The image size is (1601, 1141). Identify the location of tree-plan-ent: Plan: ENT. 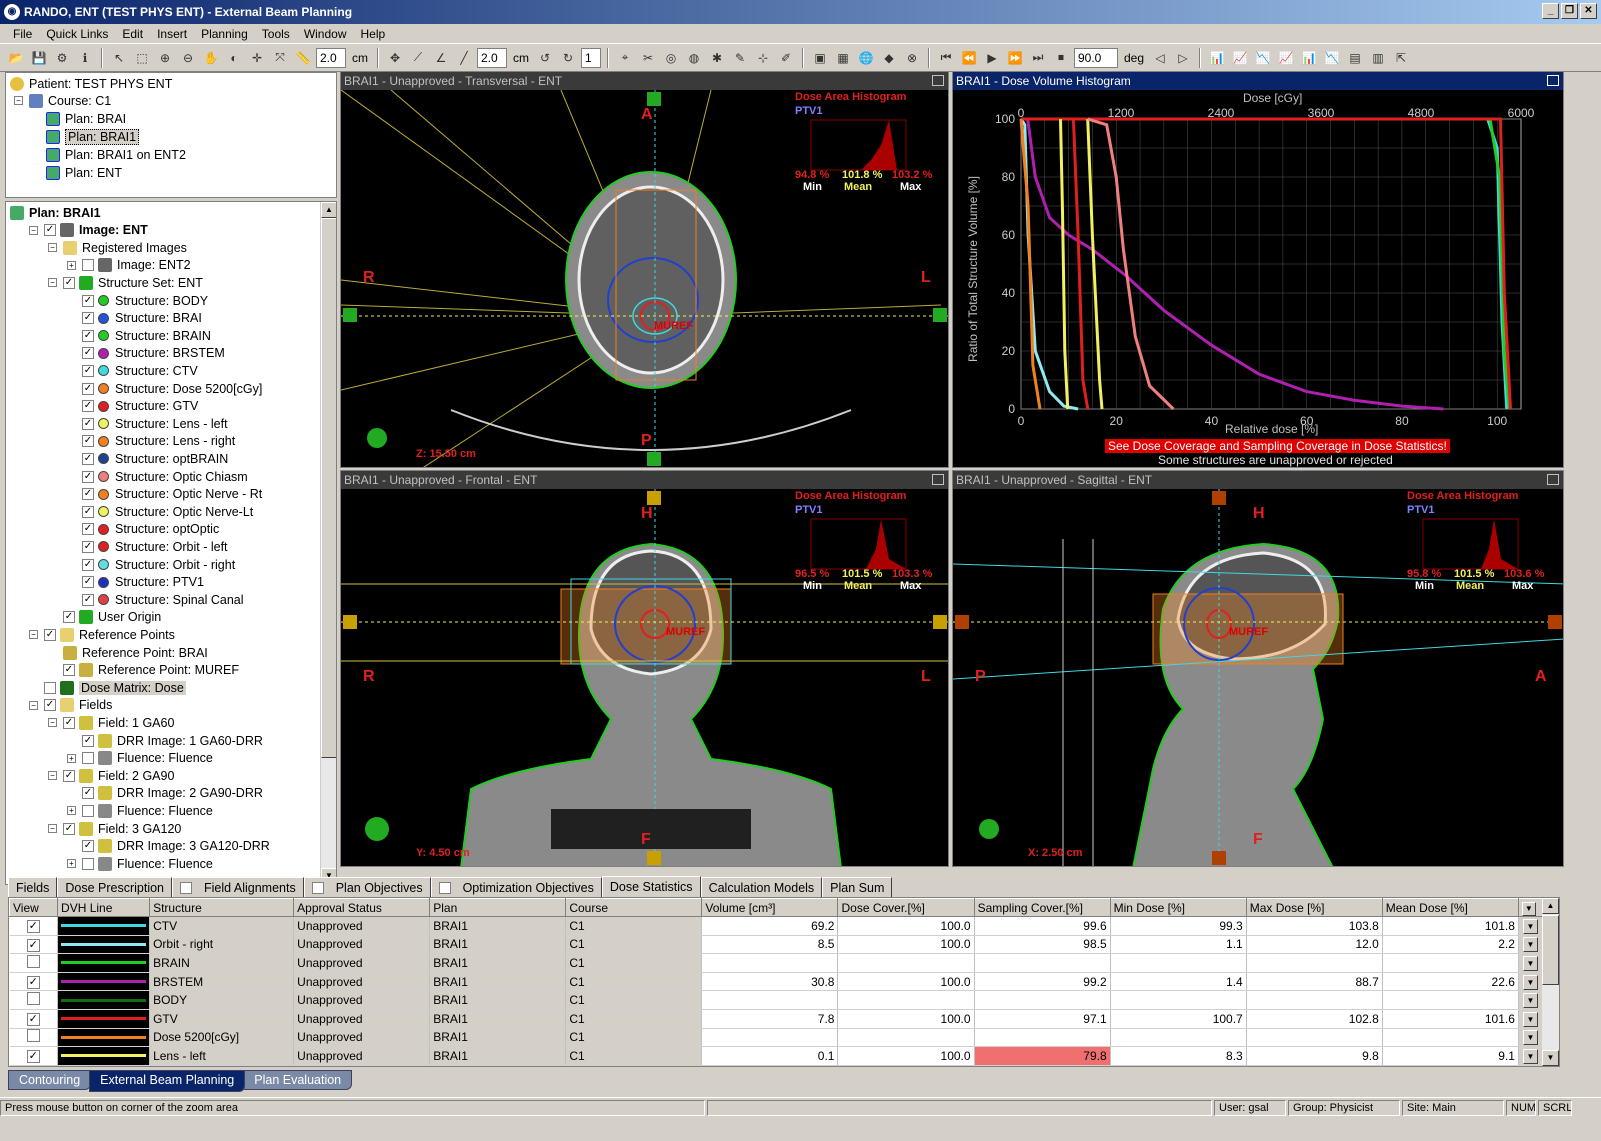
(84, 172).